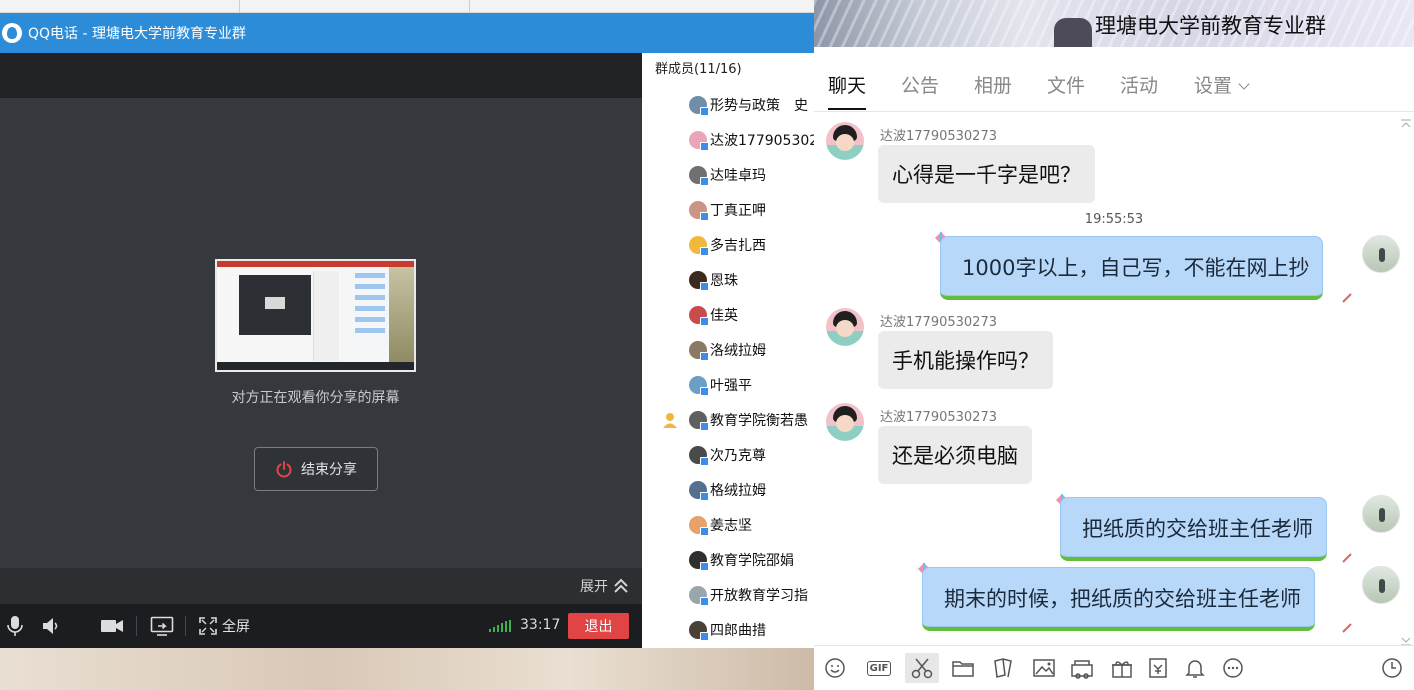 The image size is (1414, 690). What do you see at coordinates (594, 587) in the screenshot?
I see `expand-label: 展开` at bounding box center [594, 587].